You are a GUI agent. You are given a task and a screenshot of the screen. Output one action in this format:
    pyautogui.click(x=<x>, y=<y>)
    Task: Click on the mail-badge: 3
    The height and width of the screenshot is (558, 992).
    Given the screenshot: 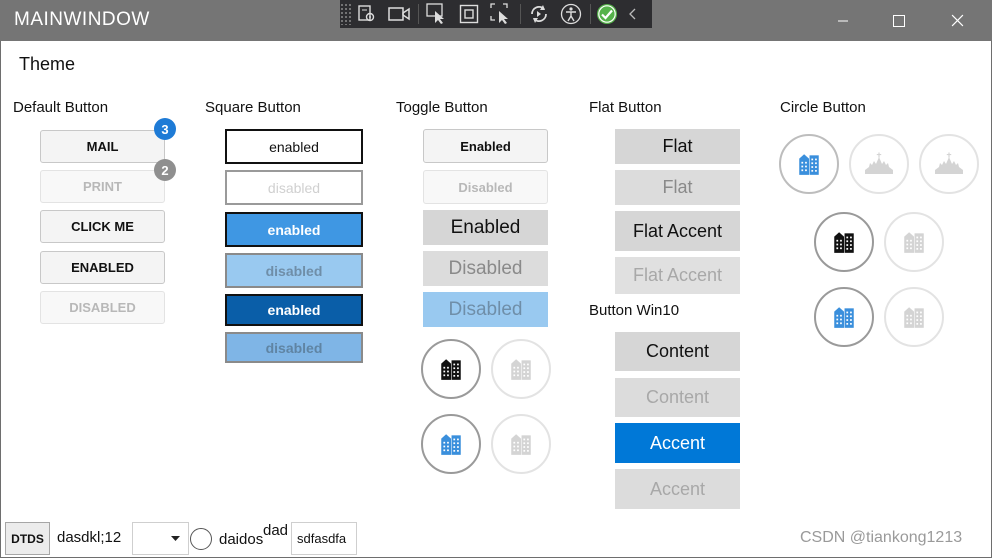 What is the action you would take?
    pyautogui.click(x=165, y=129)
    